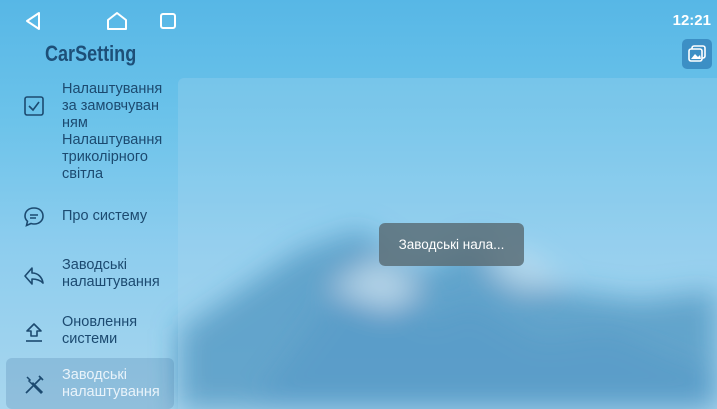 The image size is (717, 409). I want to click on back-nav-button, so click(33, 21).